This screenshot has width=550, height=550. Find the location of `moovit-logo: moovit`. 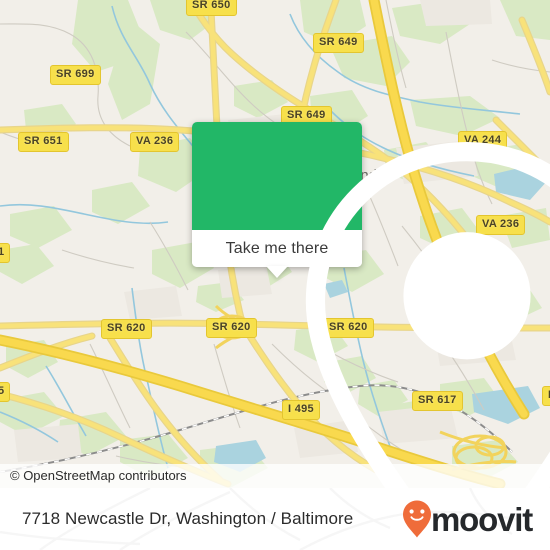

moovit-logo: moovit is located at coordinates (467, 519).